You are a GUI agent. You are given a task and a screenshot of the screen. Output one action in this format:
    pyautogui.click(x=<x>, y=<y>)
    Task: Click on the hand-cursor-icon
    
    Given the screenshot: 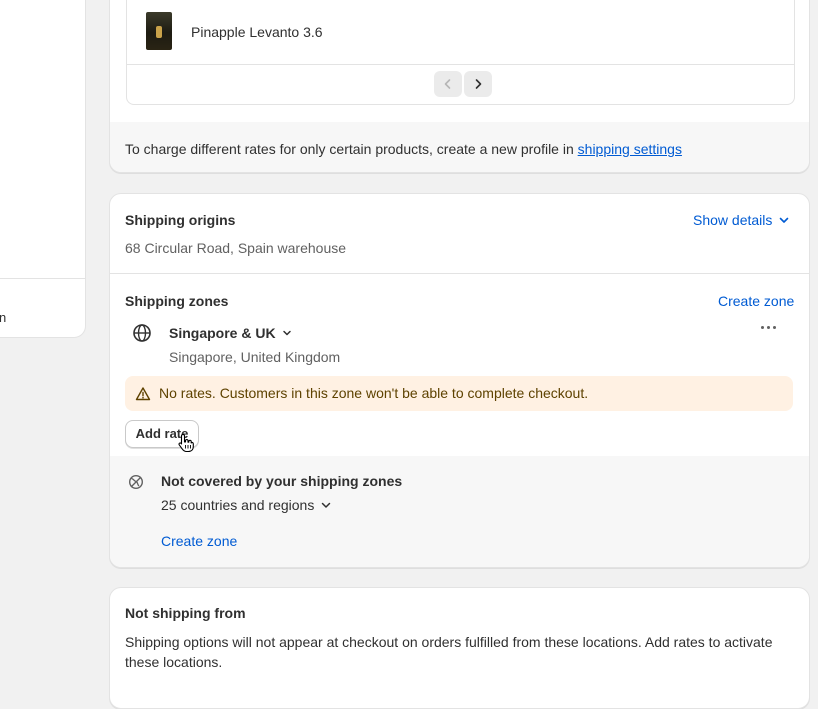 What is the action you would take?
    pyautogui.click(x=186, y=443)
    